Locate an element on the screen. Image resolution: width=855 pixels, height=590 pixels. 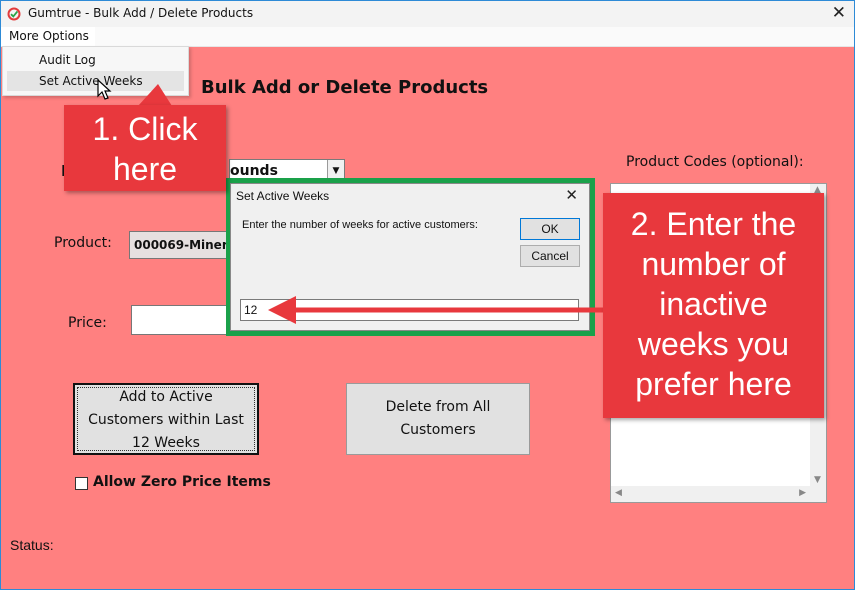
callout-click-here: 1. Click here is located at coordinates (145, 148).